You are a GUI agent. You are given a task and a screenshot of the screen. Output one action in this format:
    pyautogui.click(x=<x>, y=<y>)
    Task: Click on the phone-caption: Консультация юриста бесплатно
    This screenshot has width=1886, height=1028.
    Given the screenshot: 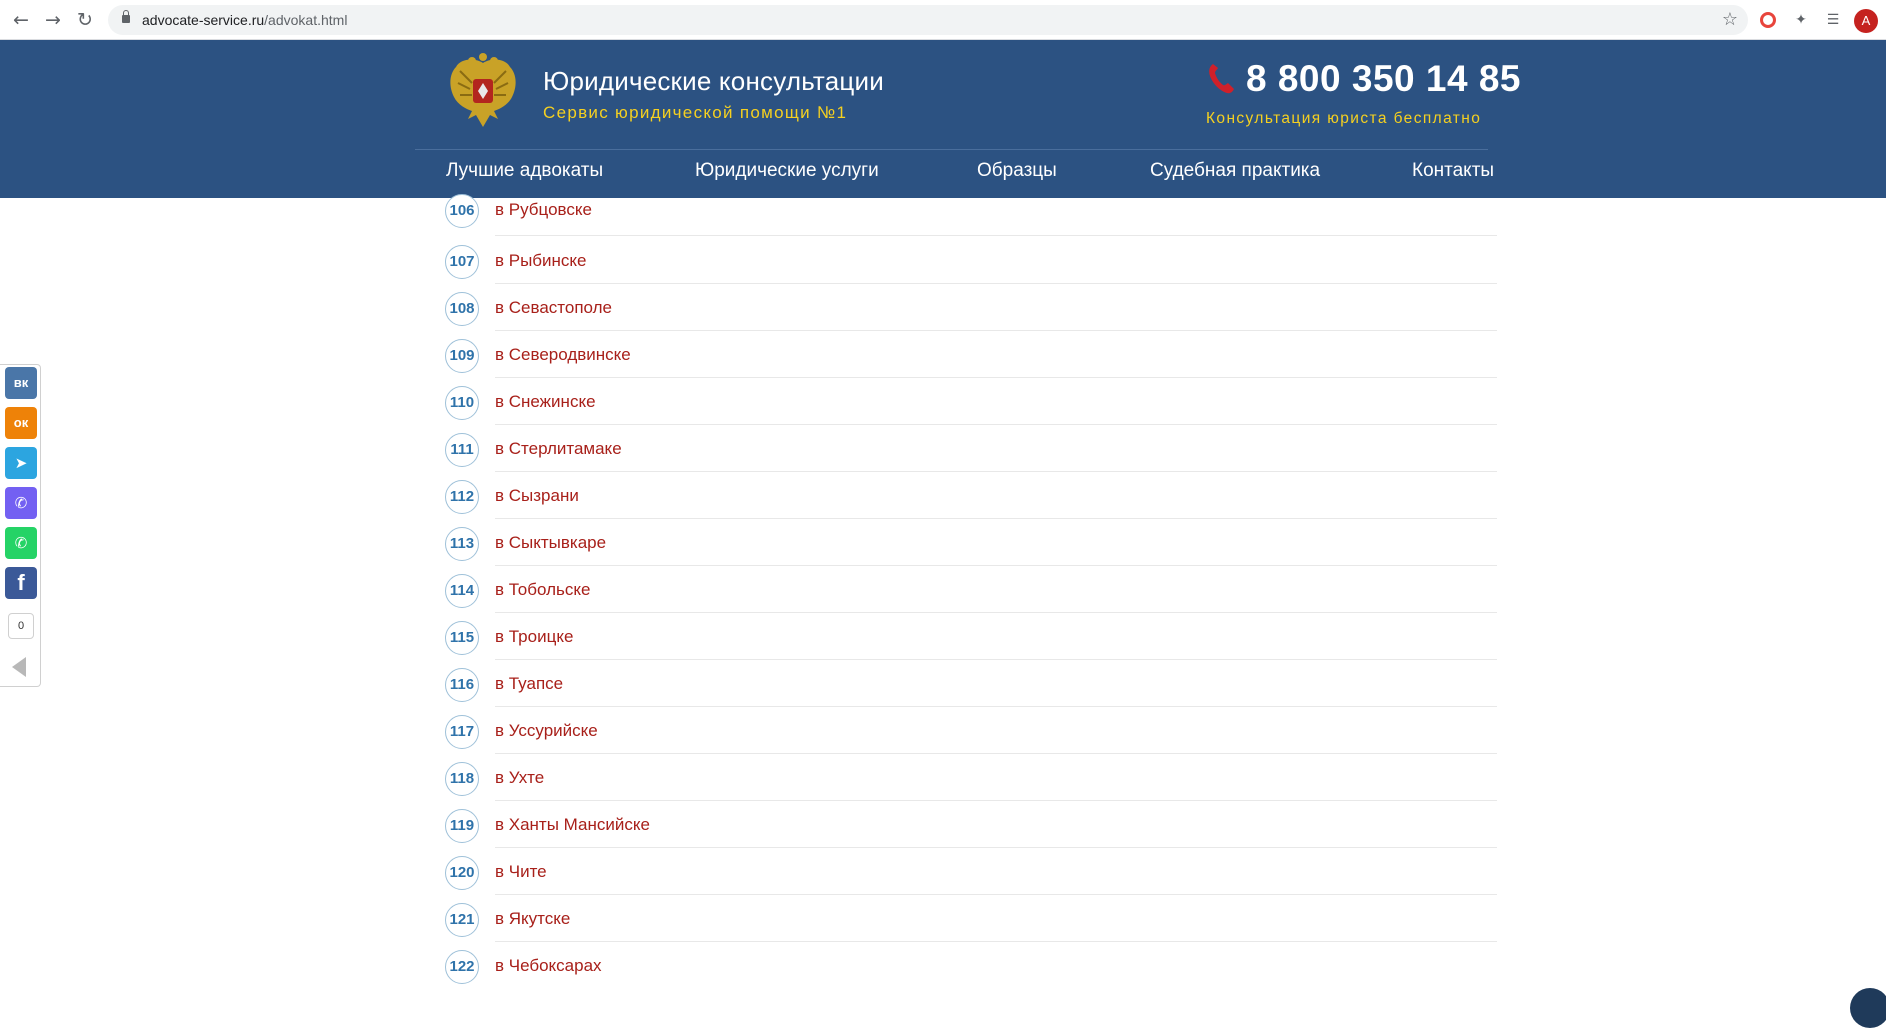 What is the action you would take?
    pyautogui.click(x=1344, y=118)
    